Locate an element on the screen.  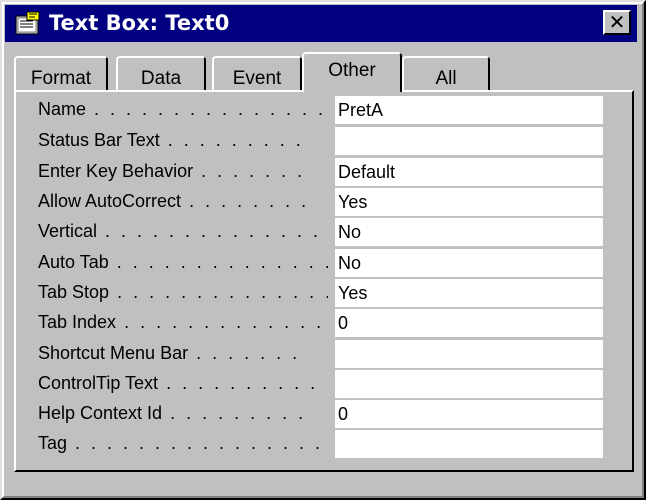
tab-label: Format is located at coordinates (61, 78).